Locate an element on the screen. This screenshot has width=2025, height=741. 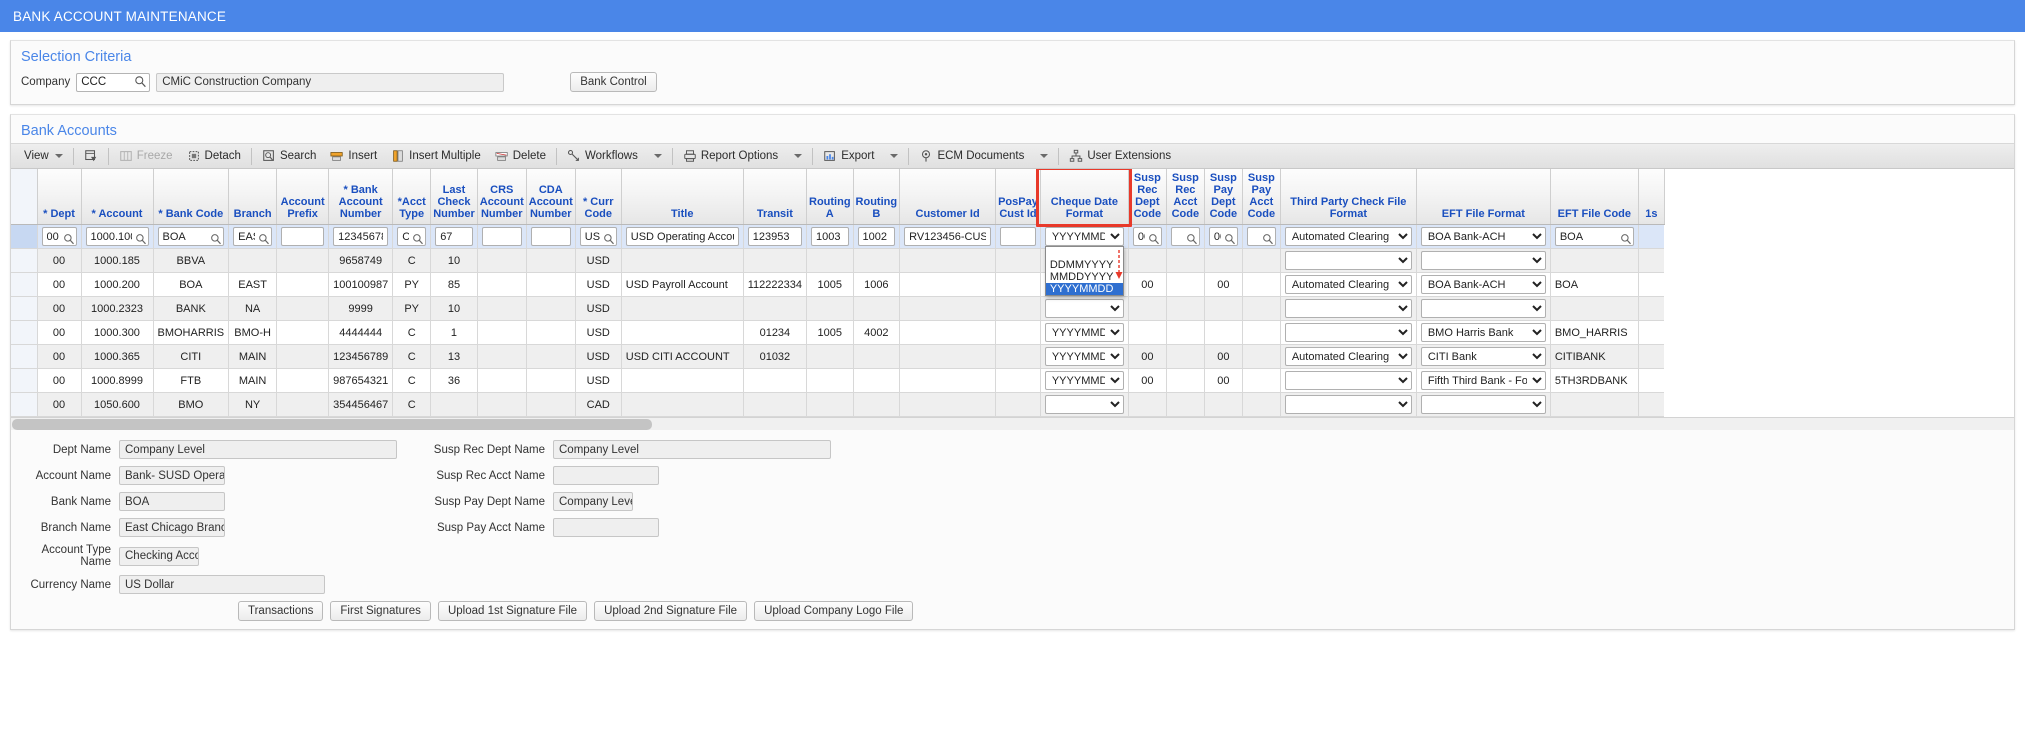
lov-bankcode is located at coordinates (191, 236).